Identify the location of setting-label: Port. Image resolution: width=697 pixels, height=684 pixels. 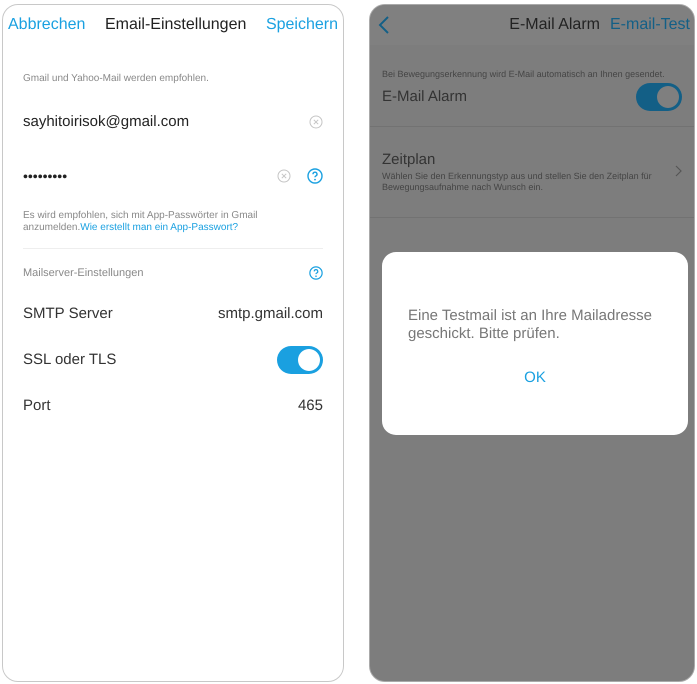
(37, 406).